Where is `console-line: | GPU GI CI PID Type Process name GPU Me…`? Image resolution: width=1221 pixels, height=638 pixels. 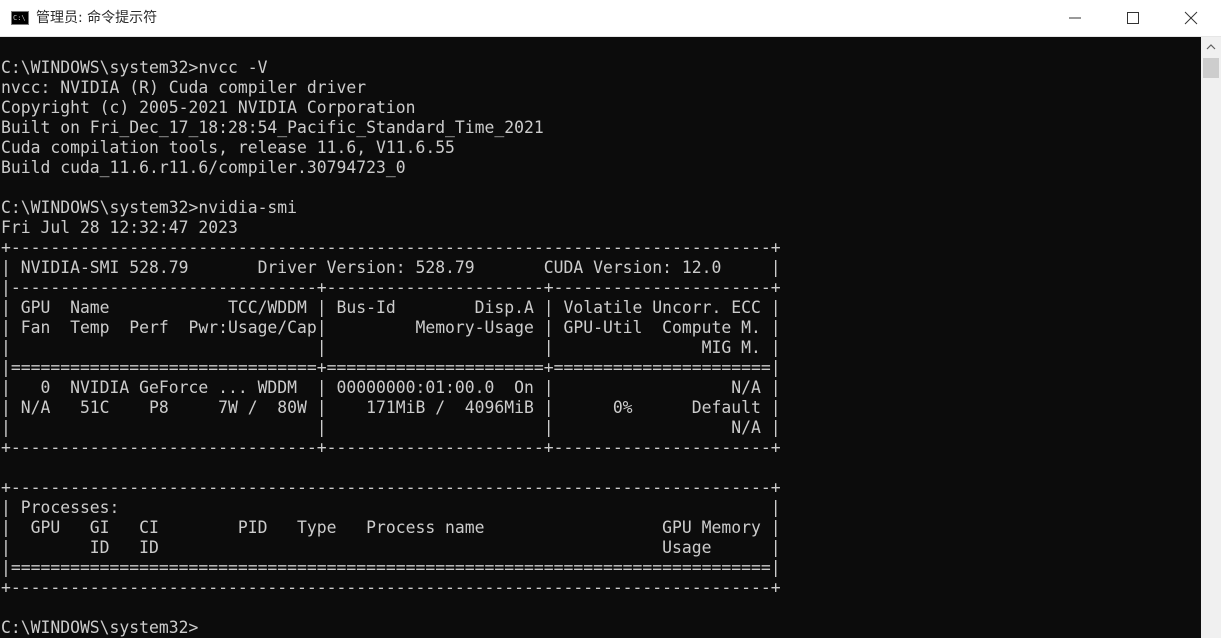
console-line: | GPU GI CI PID Type Process name GPU Me… is located at coordinates (391, 527).